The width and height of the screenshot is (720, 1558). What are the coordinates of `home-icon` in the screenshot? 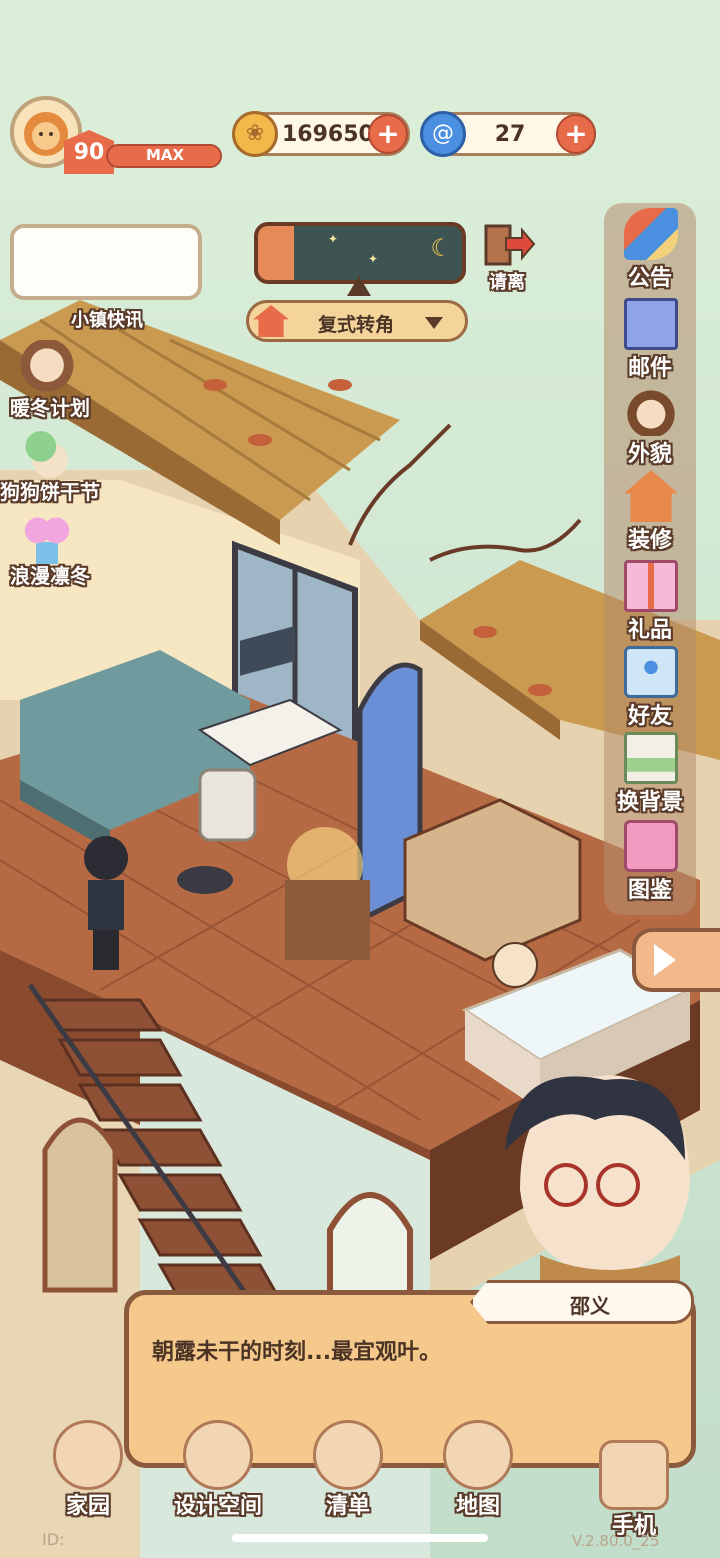 It's located at (88, 1455).